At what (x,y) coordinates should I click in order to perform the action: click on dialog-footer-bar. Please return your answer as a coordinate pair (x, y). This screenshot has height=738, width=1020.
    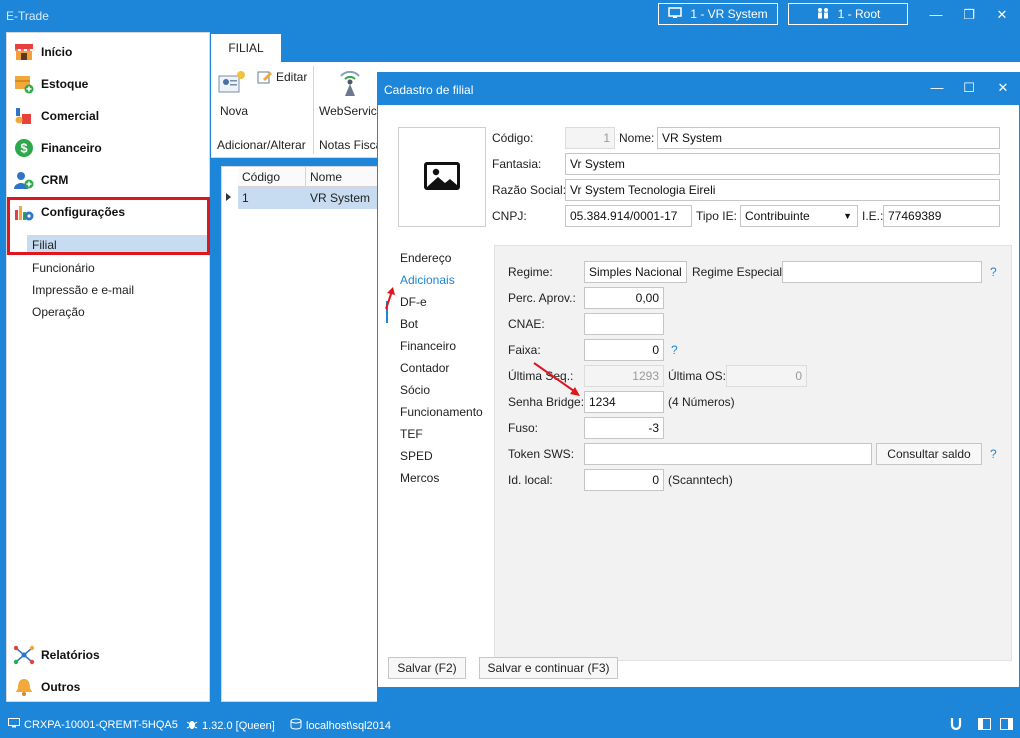
    Looking at the image, I should click on (698, 694).